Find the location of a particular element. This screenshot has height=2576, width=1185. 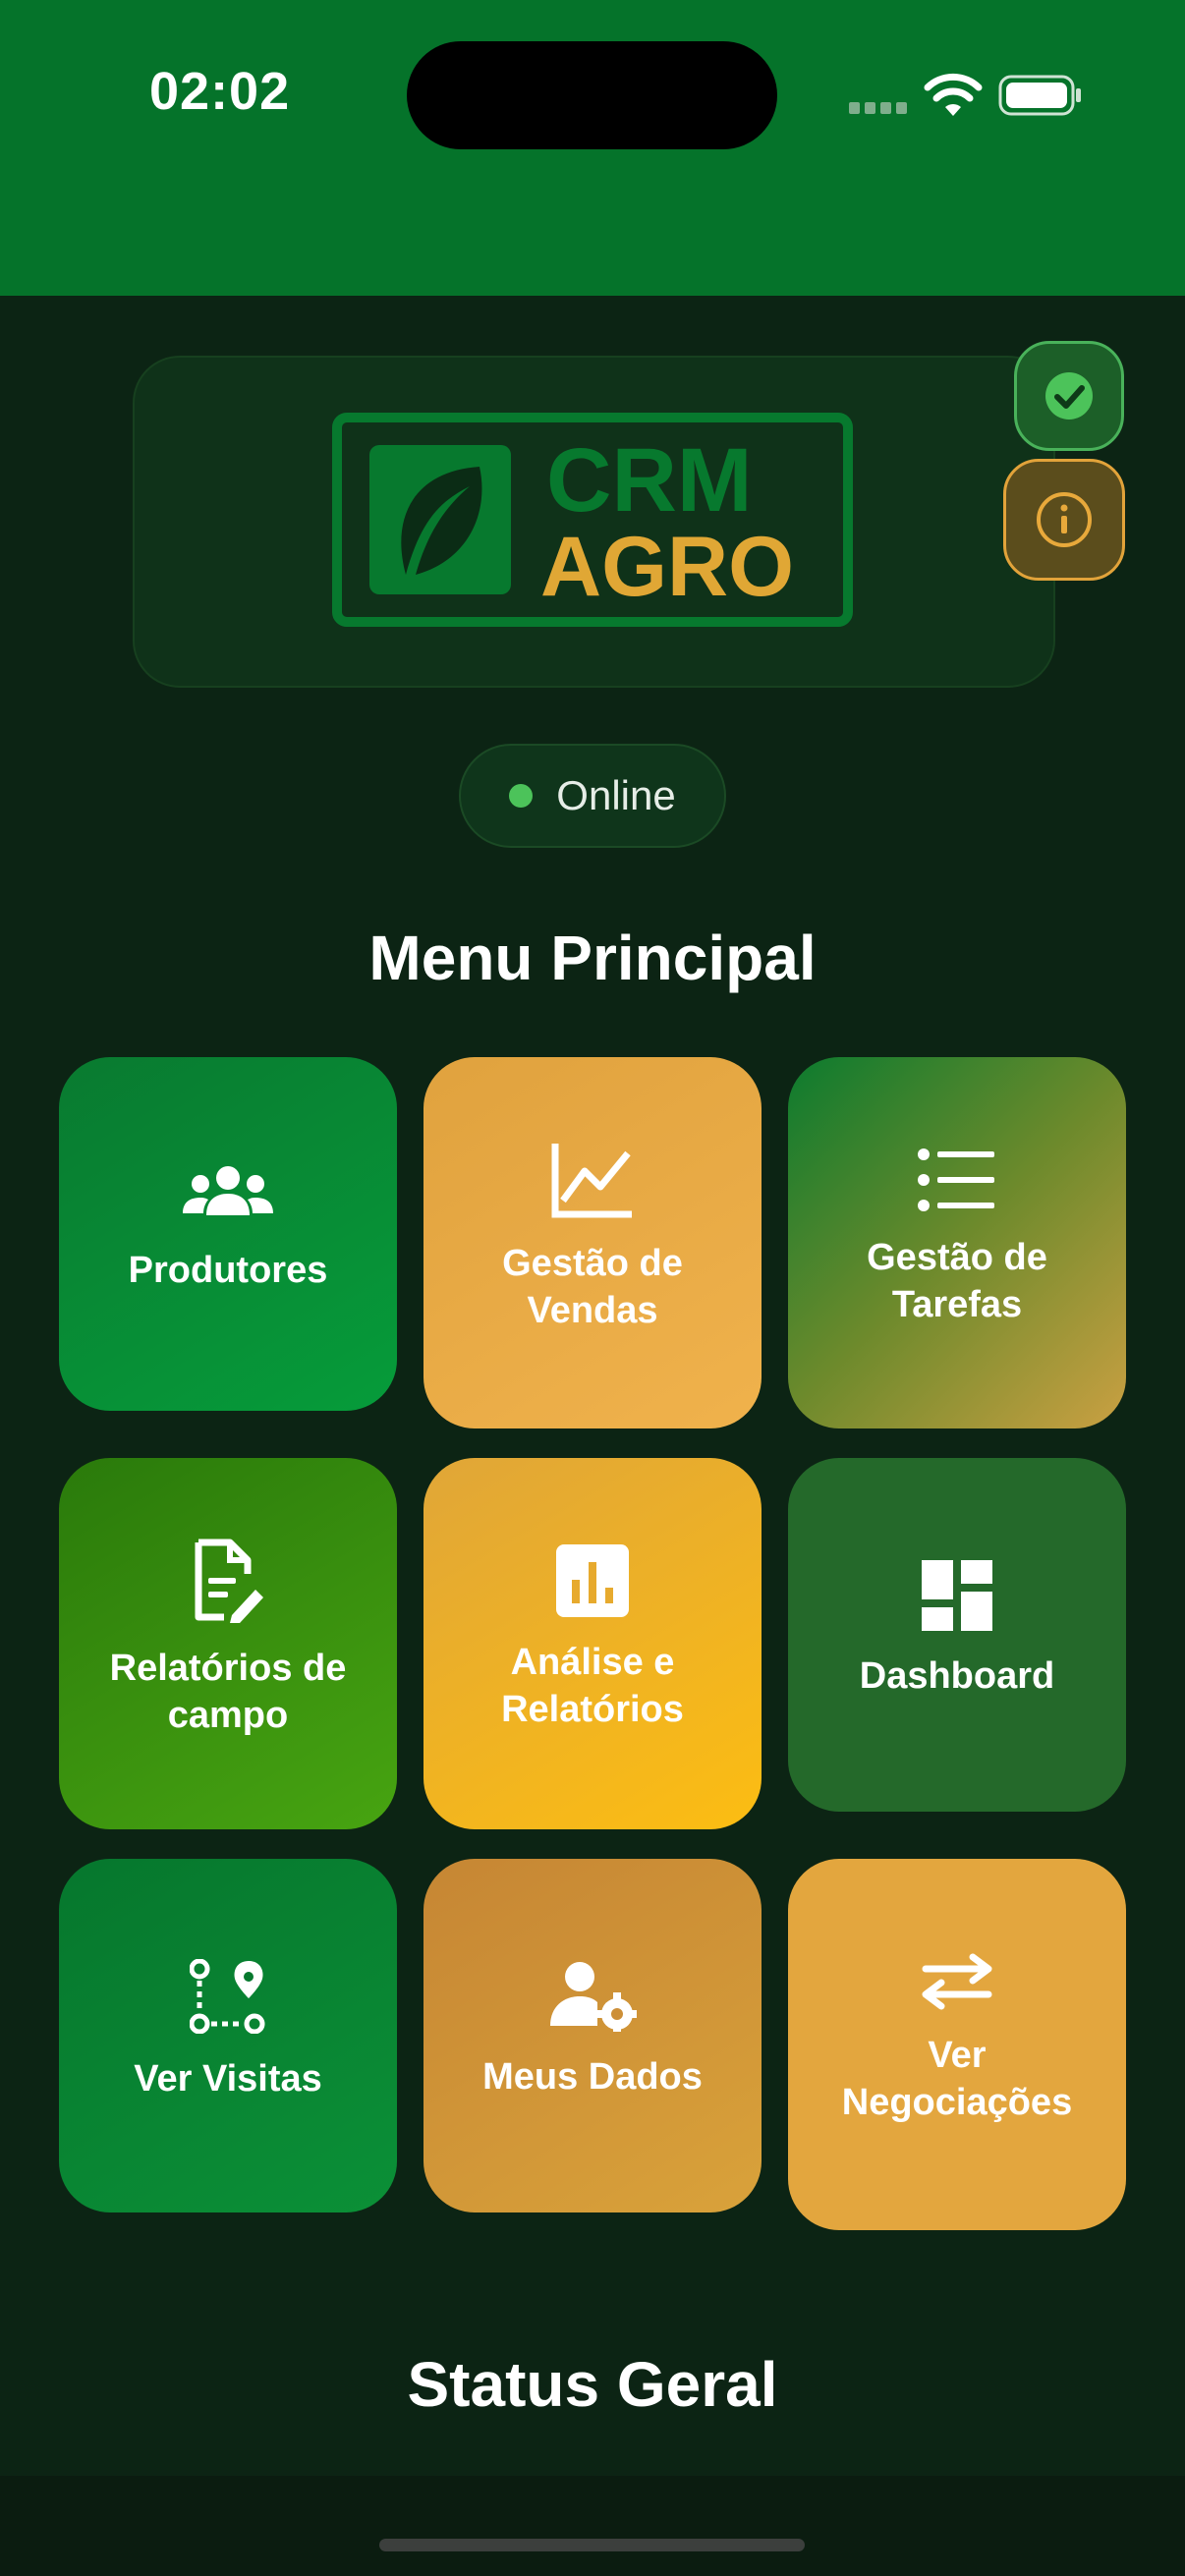

route-icon is located at coordinates (228, 1996).